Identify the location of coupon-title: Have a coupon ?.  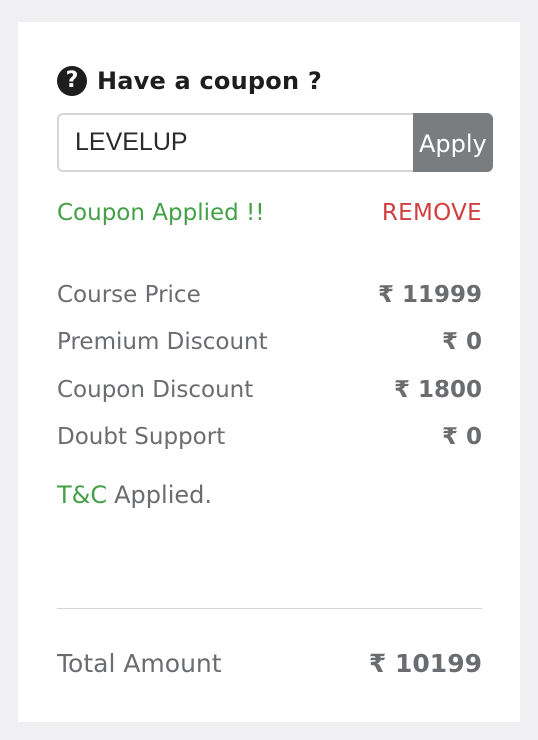
(209, 81).